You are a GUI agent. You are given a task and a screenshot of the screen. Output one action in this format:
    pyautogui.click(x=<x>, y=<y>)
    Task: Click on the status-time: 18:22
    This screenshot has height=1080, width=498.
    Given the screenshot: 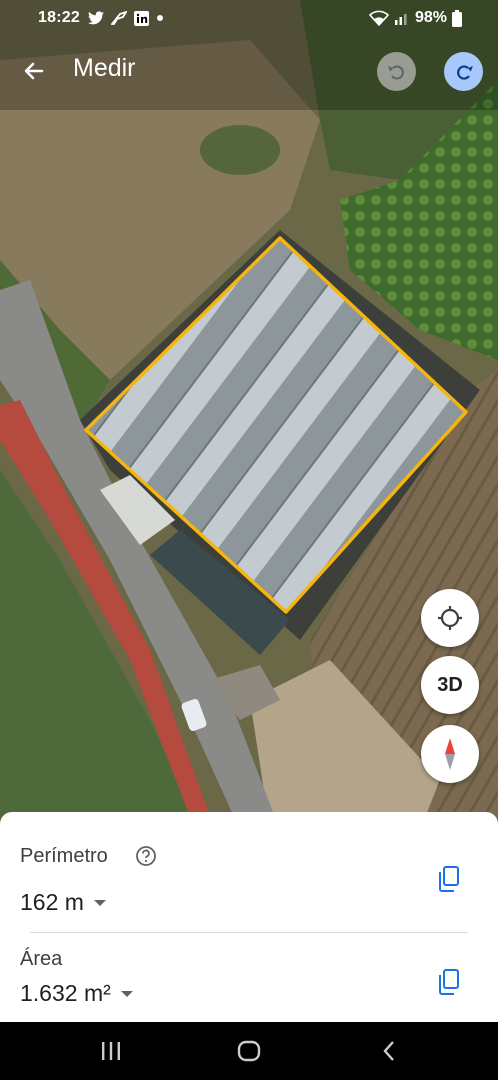 What is the action you would take?
    pyautogui.click(x=59, y=17)
    